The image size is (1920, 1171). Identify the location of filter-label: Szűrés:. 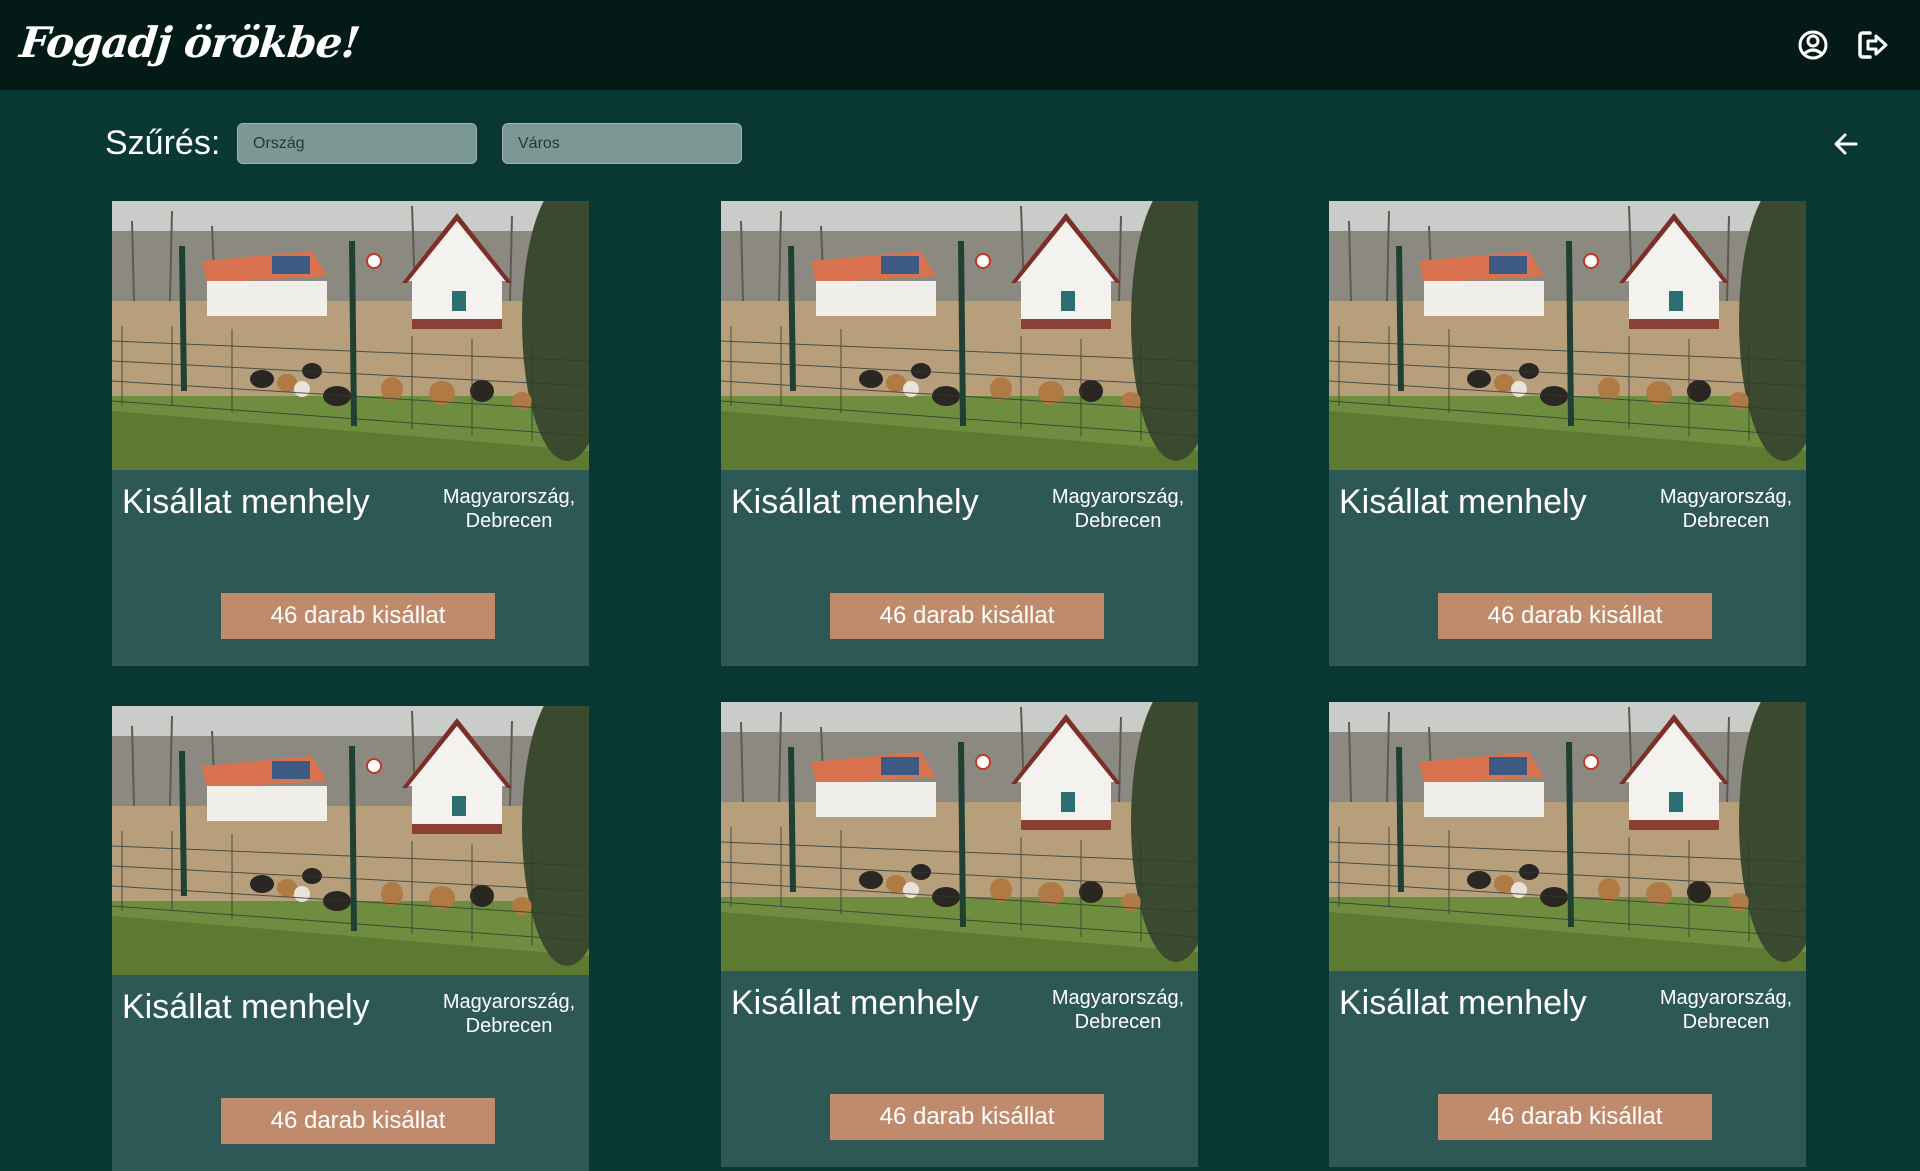
(163, 143).